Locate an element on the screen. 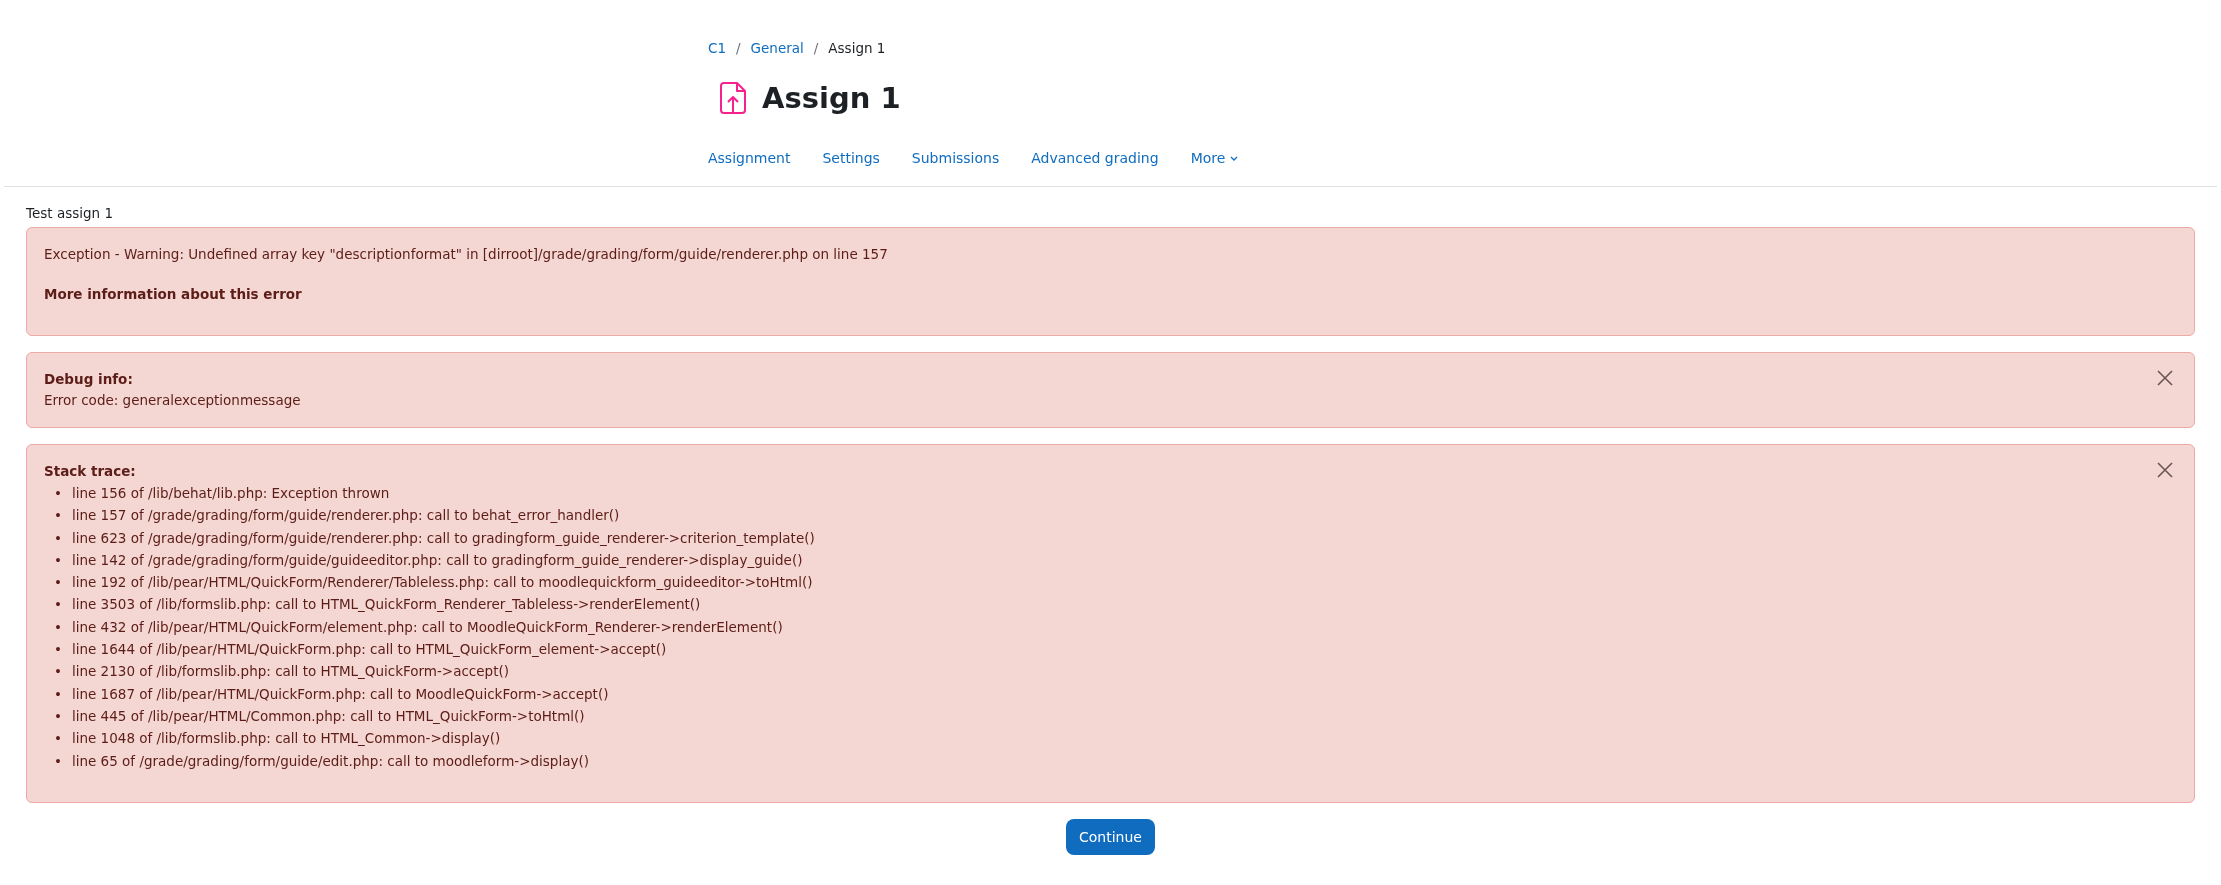 This screenshot has width=2221, height=885. nav-tab: Submissions is located at coordinates (955, 158).